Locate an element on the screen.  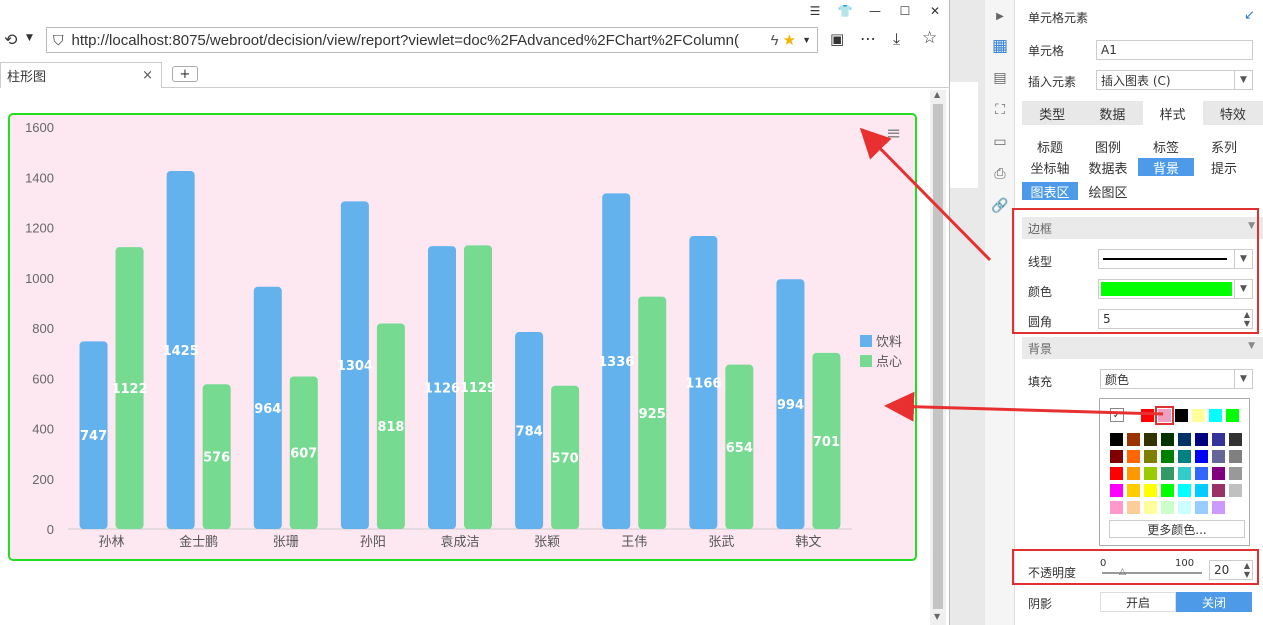
collapse-icon: ▼ is located at coordinates (1251, 346).